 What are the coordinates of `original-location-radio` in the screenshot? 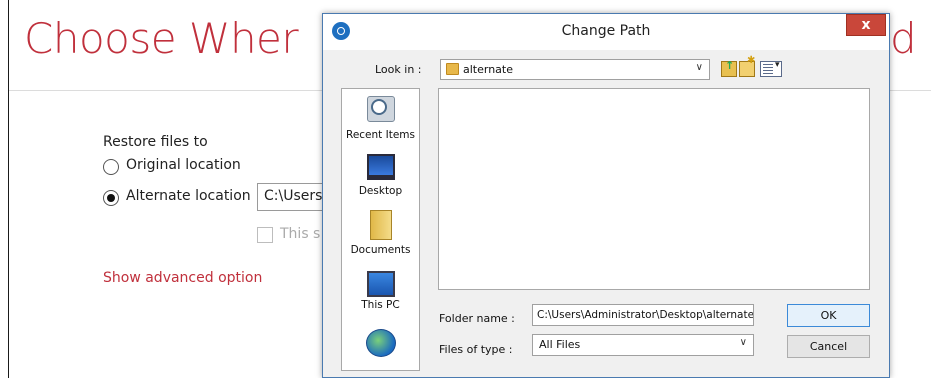 It's located at (111, 167).